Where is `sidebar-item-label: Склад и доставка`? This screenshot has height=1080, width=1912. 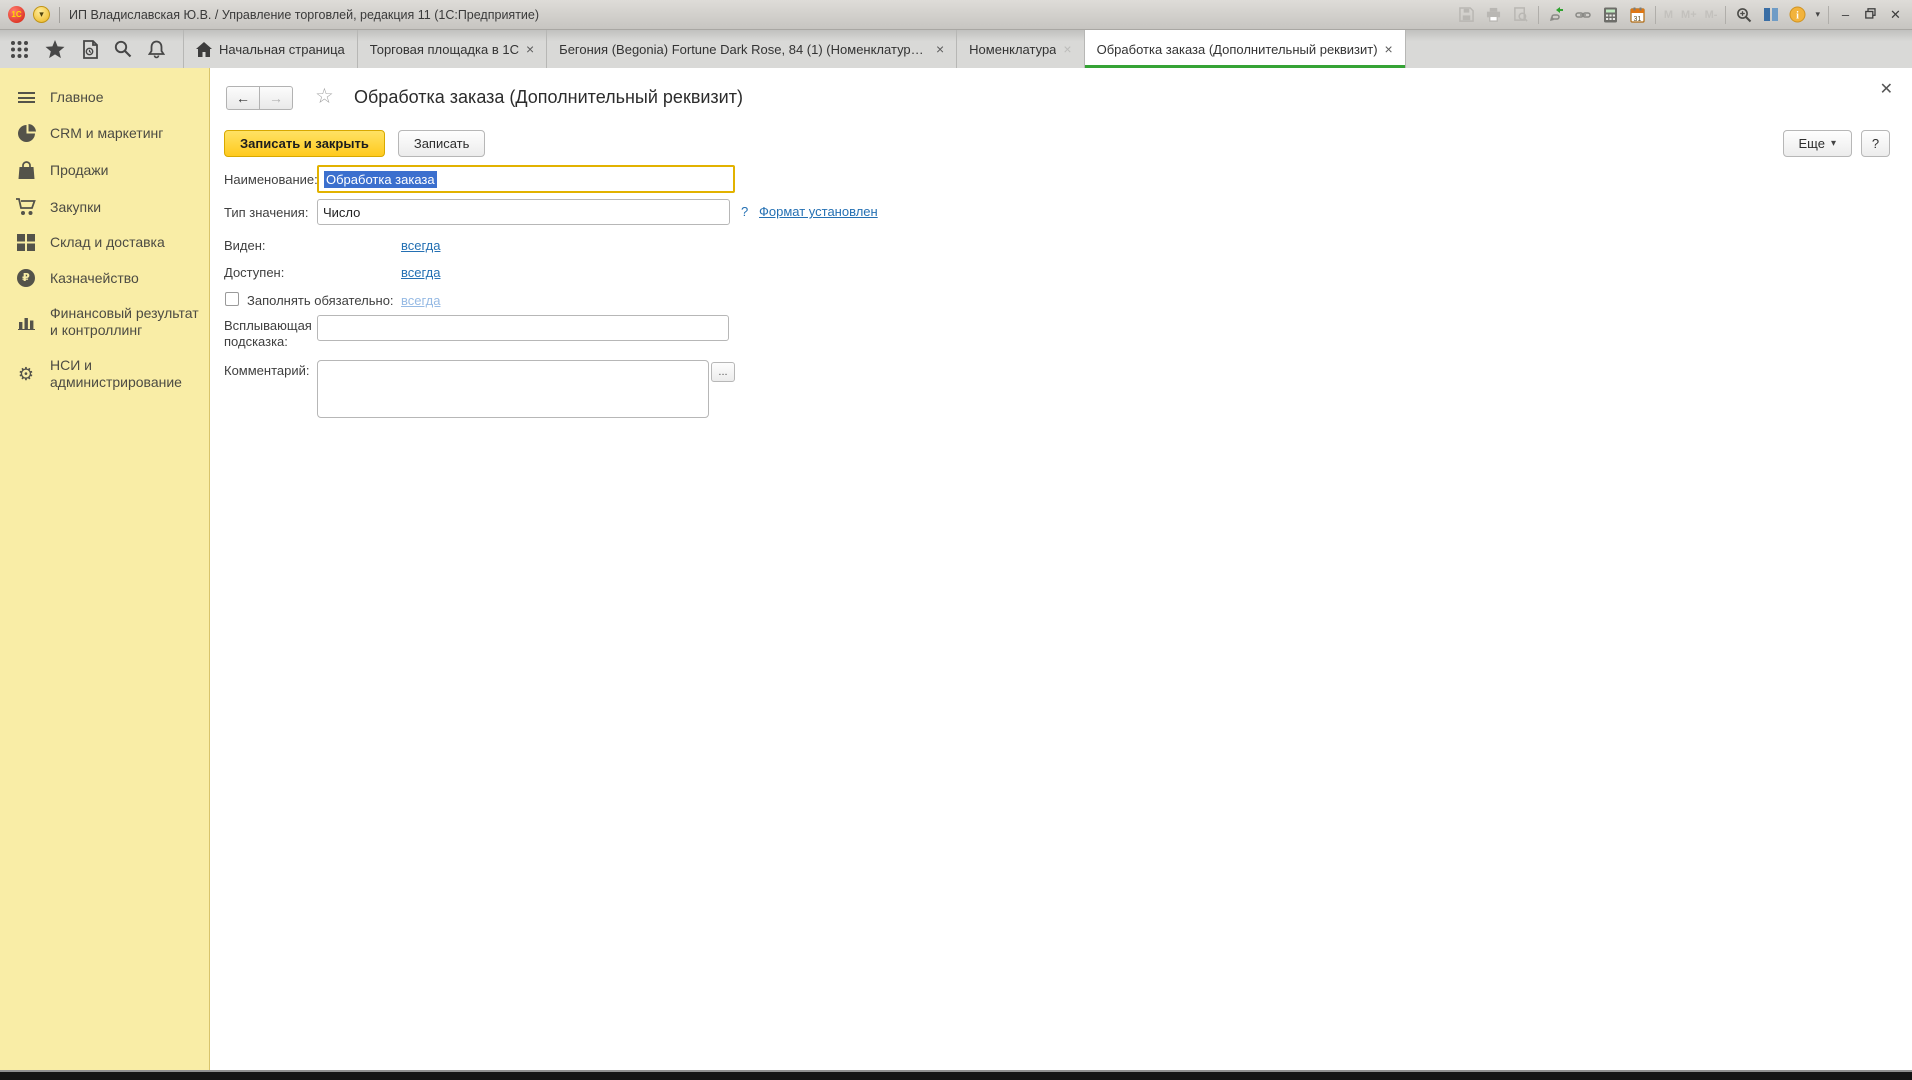 sidebar-item-label: Склад и доставка is located at coordinates (107, 242).